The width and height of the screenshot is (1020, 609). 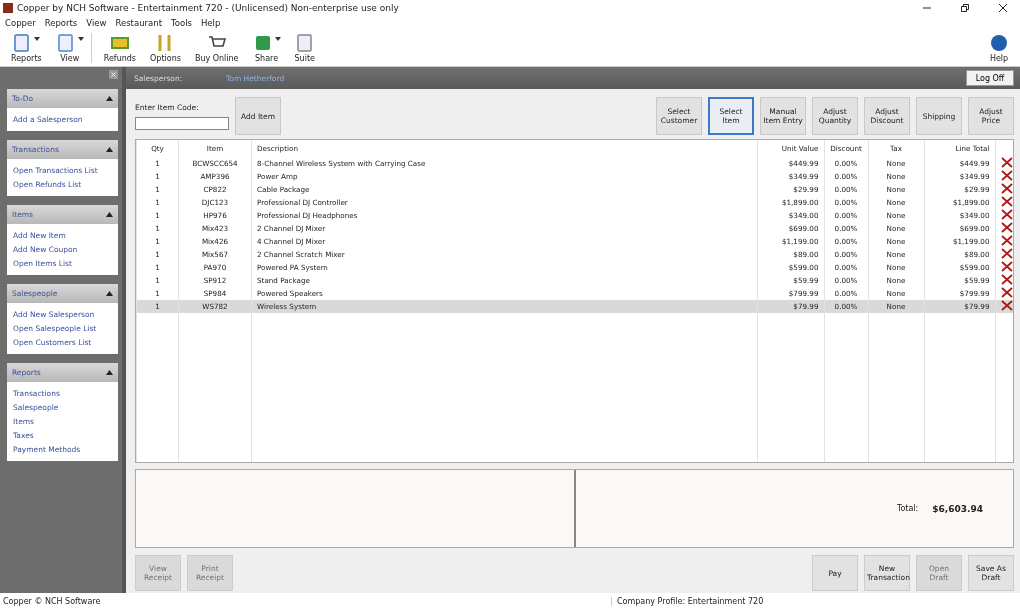 I want to click on menu-item: Restaurant, so click(x=138, y=23).